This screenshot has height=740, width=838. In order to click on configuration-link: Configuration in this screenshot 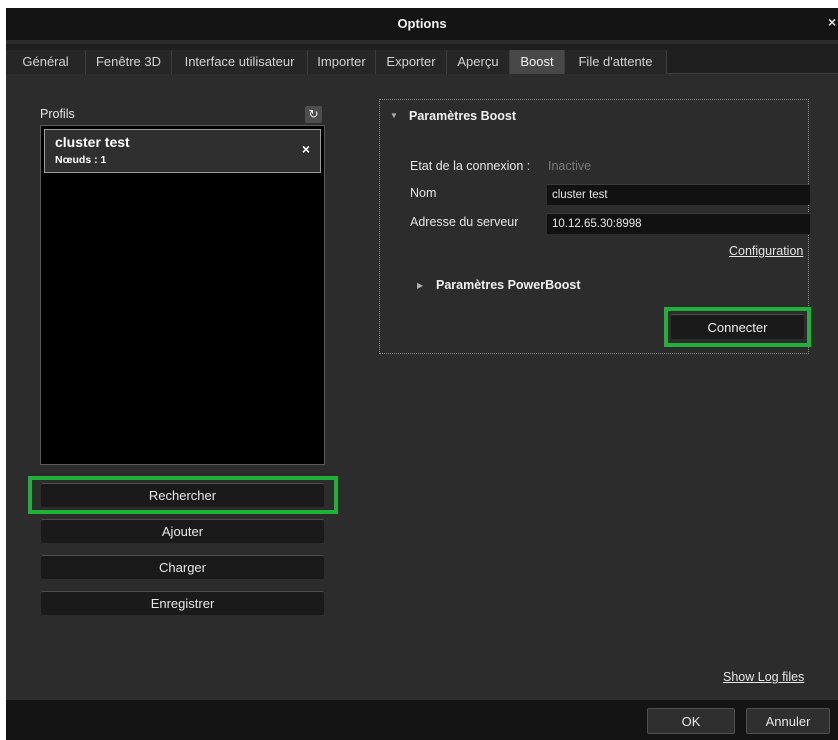, I will do `click(766, 251)`.